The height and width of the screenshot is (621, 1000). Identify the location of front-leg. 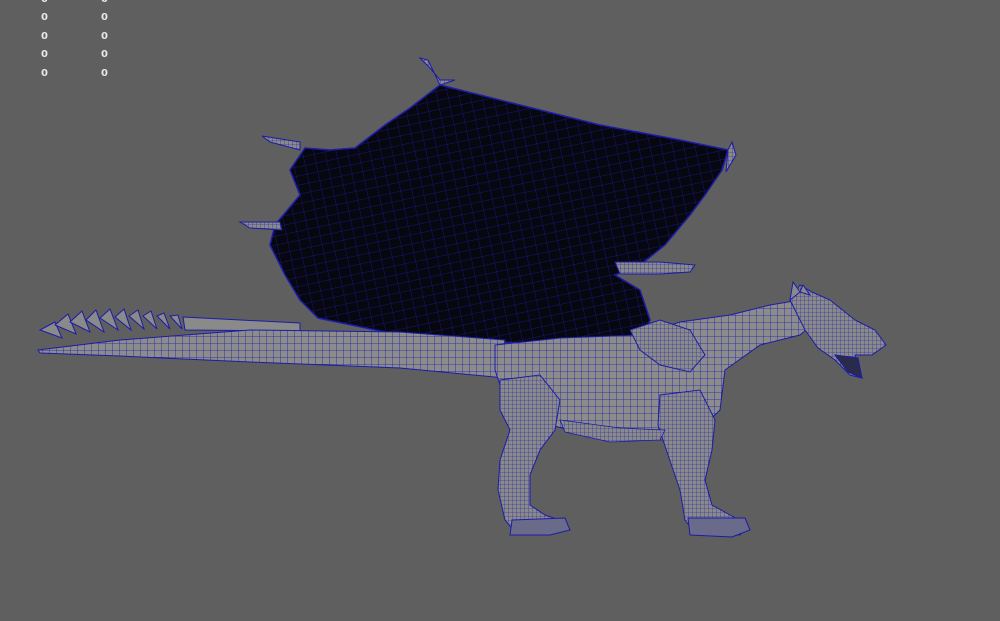
(703, 462).